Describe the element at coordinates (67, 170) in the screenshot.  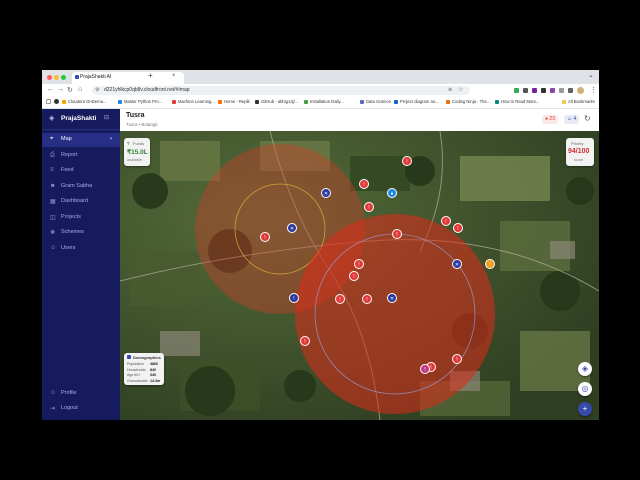
I see `sidebar-item-label: Feed` at that location.